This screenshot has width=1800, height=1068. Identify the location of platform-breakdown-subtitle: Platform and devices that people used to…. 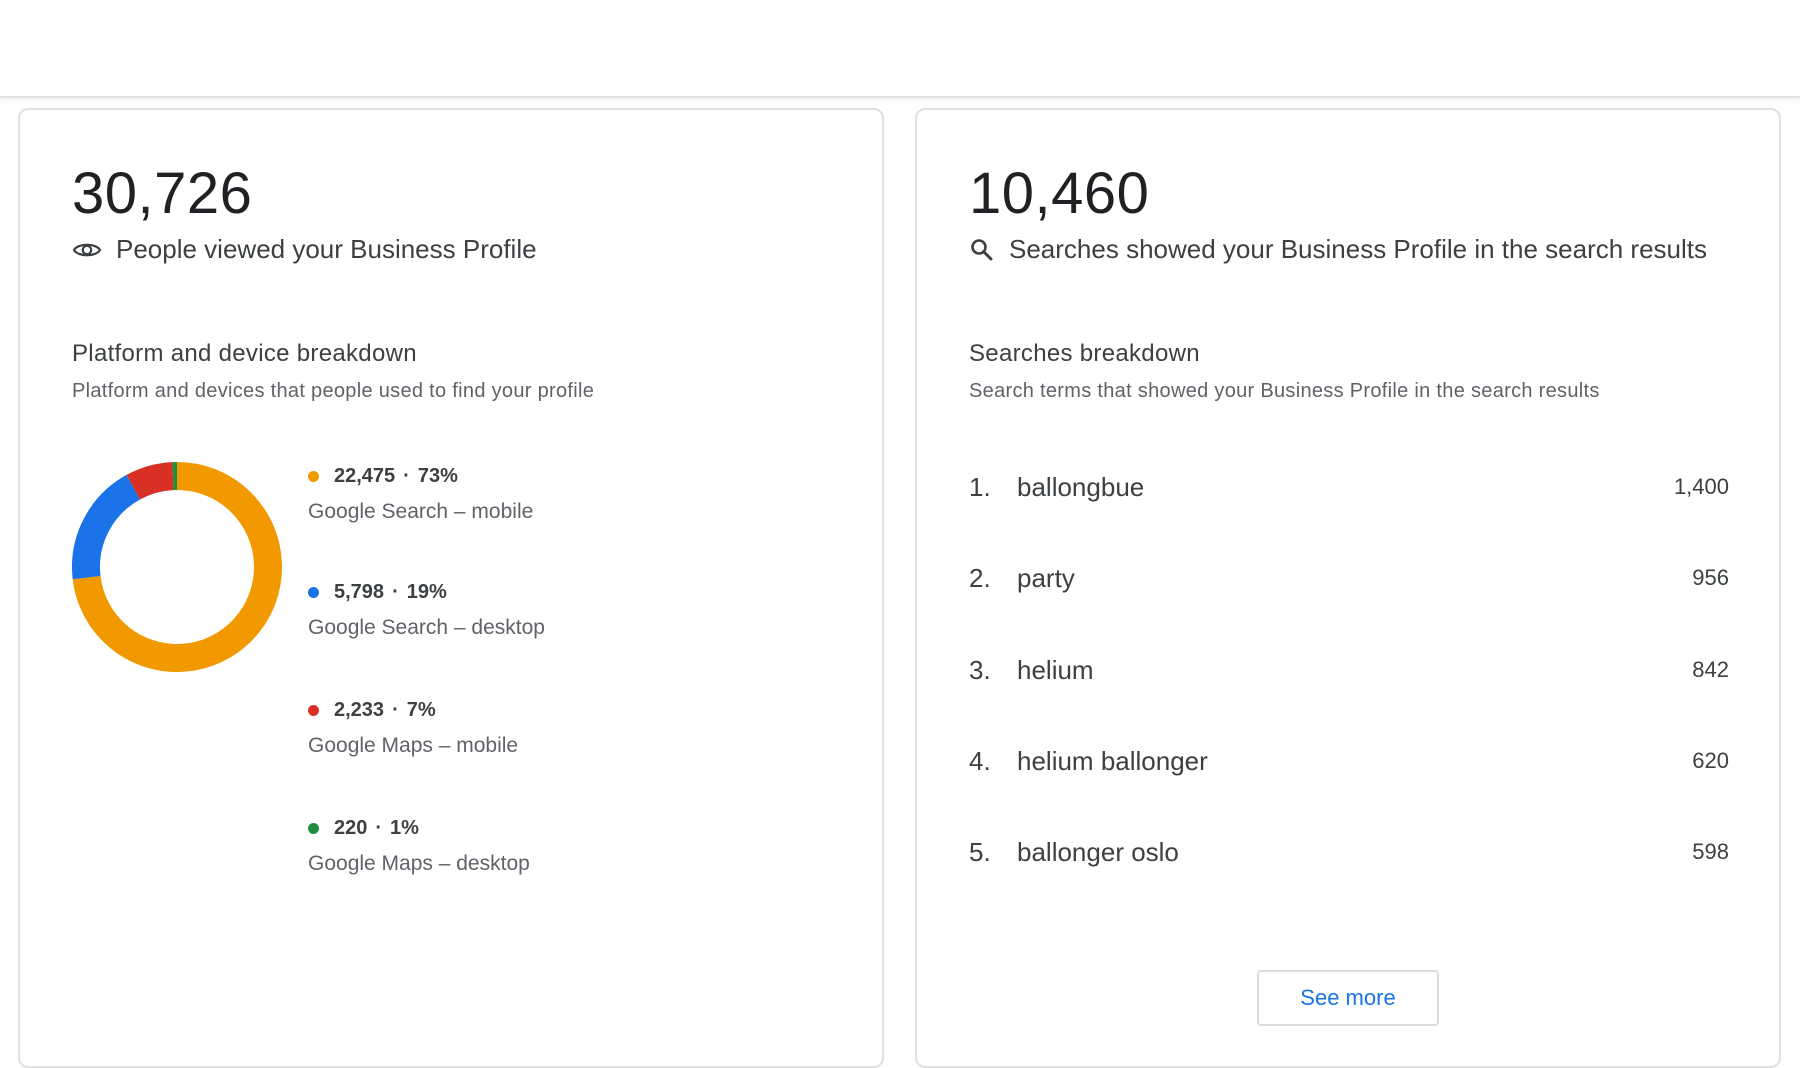
(333, 391).